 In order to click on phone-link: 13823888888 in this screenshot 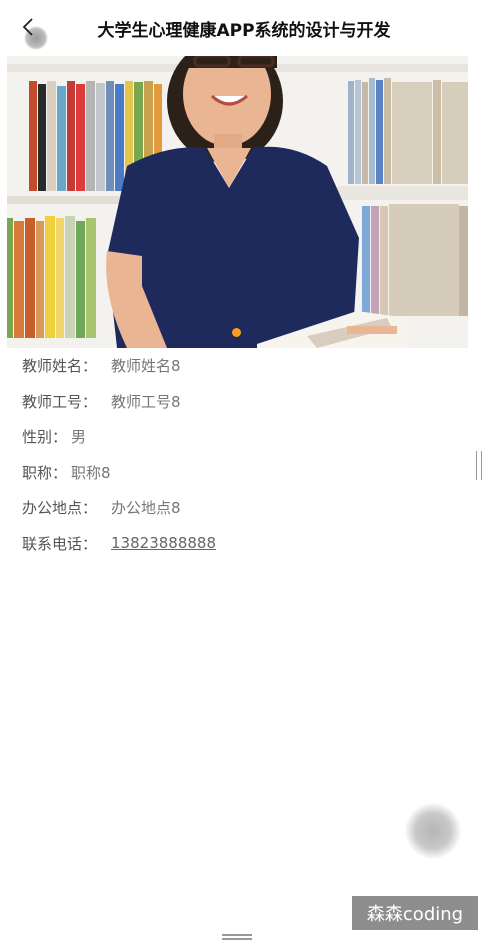, I will do `click(163, 543)`.